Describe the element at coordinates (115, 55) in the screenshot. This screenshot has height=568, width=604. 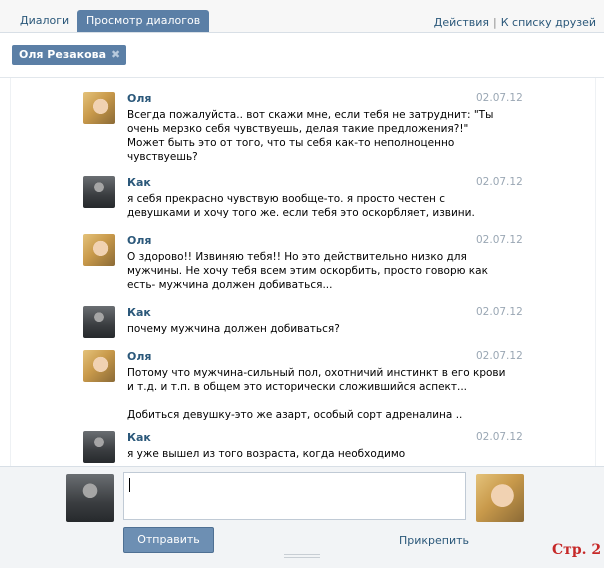
I see `close-icon: ✖` at that location.